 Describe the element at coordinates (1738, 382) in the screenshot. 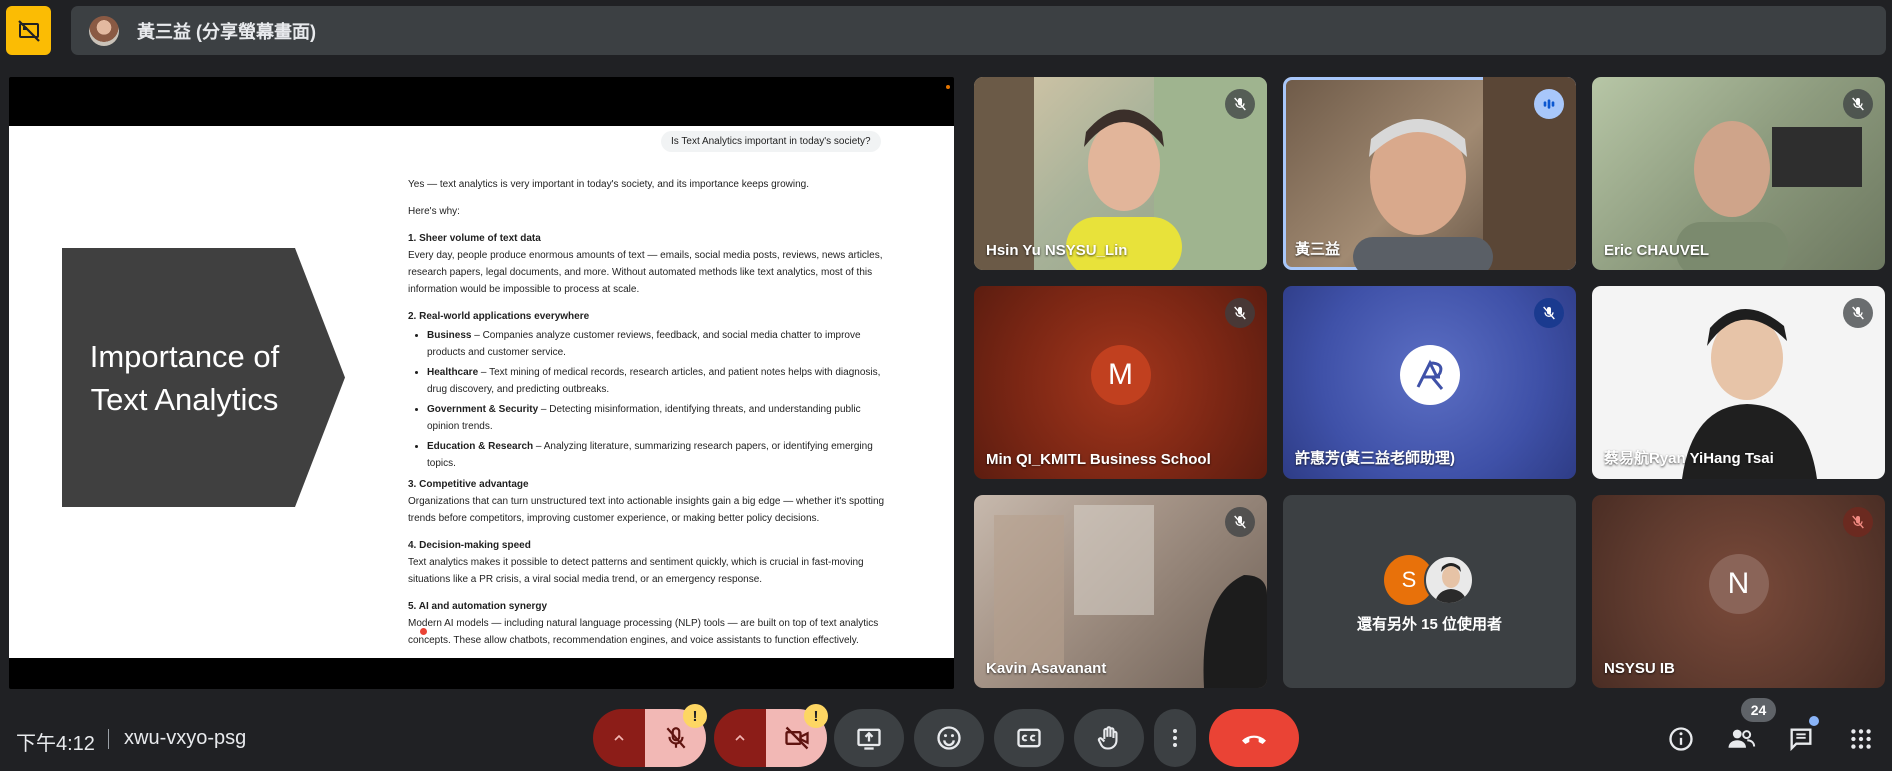

I see `participant-tile: 蔡易航Ryan YiHang Tsai` at that location.